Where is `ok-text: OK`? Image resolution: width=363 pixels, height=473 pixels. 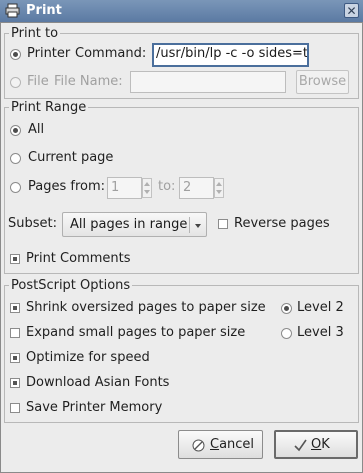 ok-text: OK is located at coordinates (320, 444).